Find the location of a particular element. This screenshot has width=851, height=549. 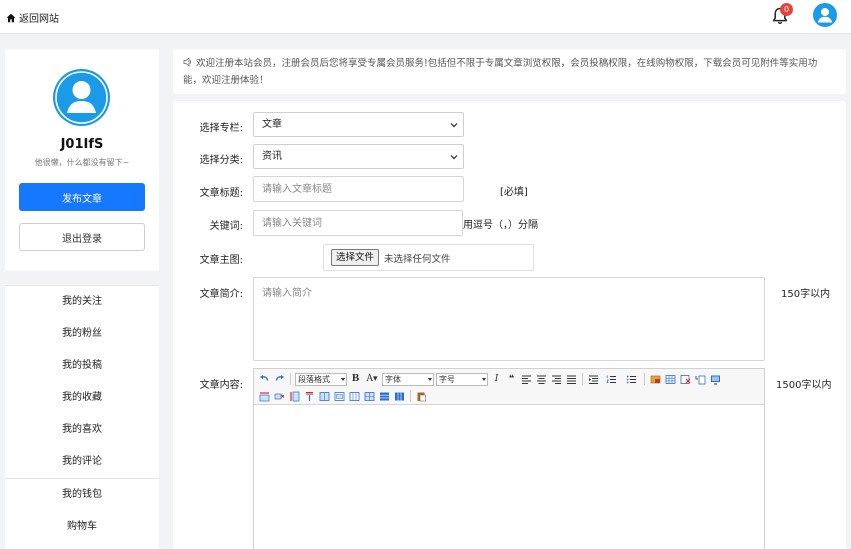

unordered-list-icon is located at coordinates (631, 379).